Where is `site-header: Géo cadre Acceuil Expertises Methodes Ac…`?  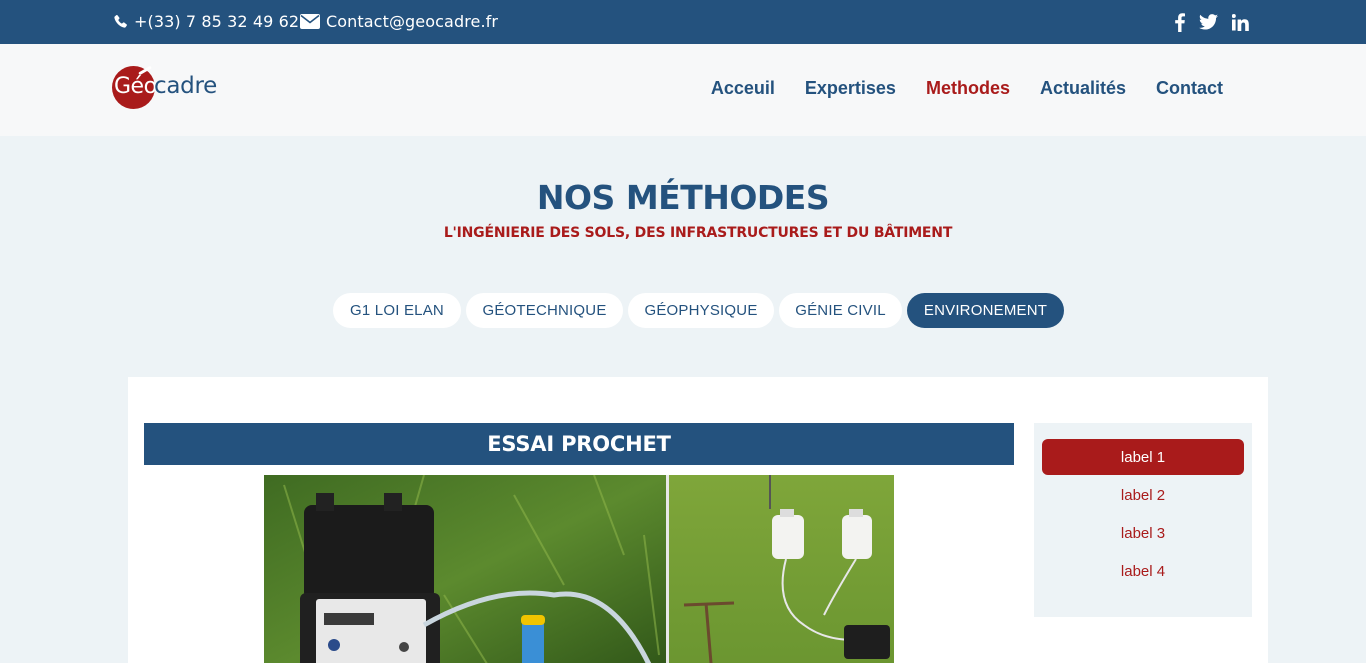
site-header: Géo cadre Acceuil Expertises Methodes Ac… is located at coordinates (683, 90).